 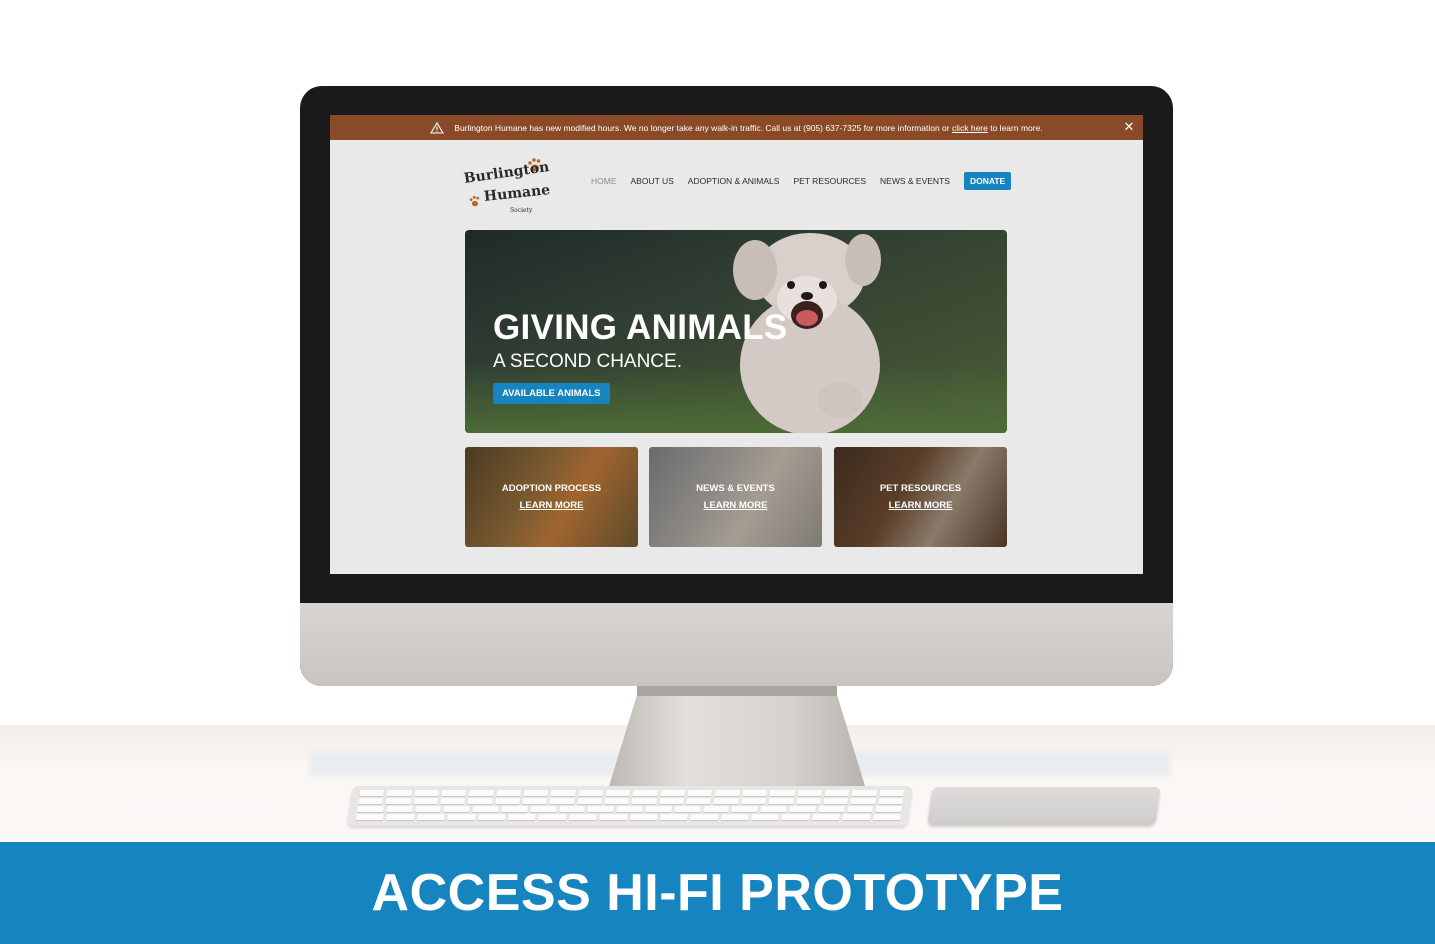 What do you see at coordinates (640, 327) in the screenshot?
I see `hero-title: GIVING ANIMALS` at bounding box center [640, 327].